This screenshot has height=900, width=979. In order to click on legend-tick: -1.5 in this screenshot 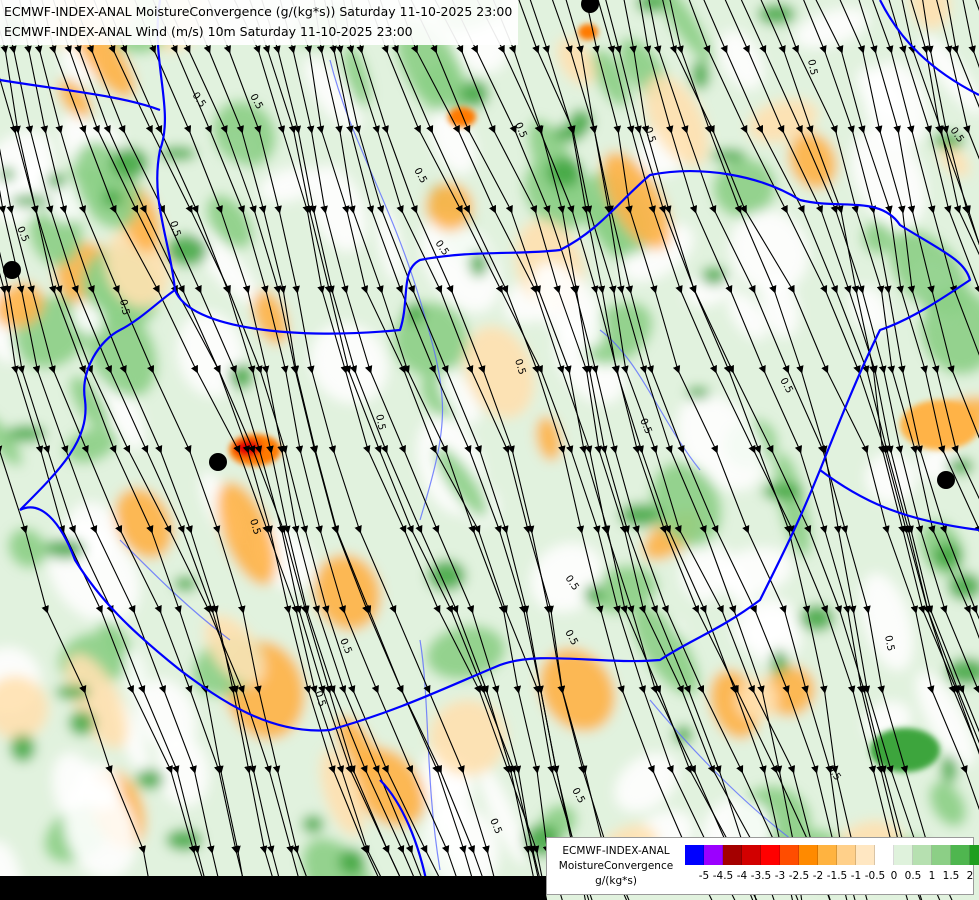, I will do `click(837, 876)`.